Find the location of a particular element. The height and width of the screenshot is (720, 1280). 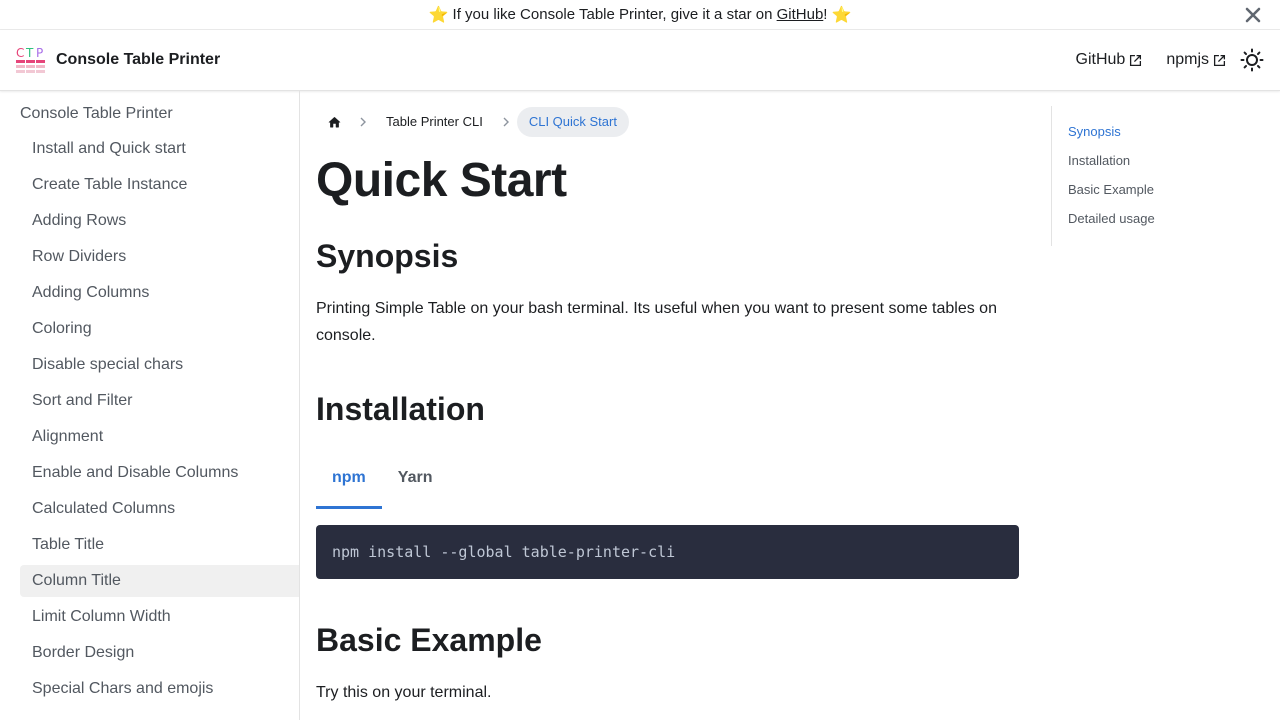

theme-toggle-button is located at coordinates (1252, 60).